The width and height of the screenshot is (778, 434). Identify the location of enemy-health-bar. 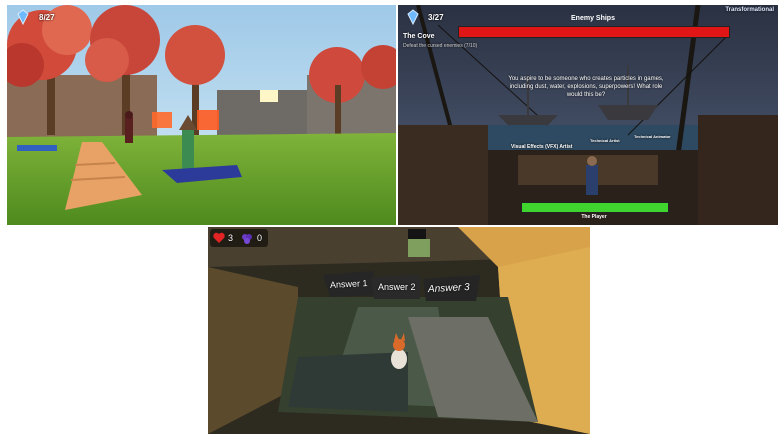
(594, 32).